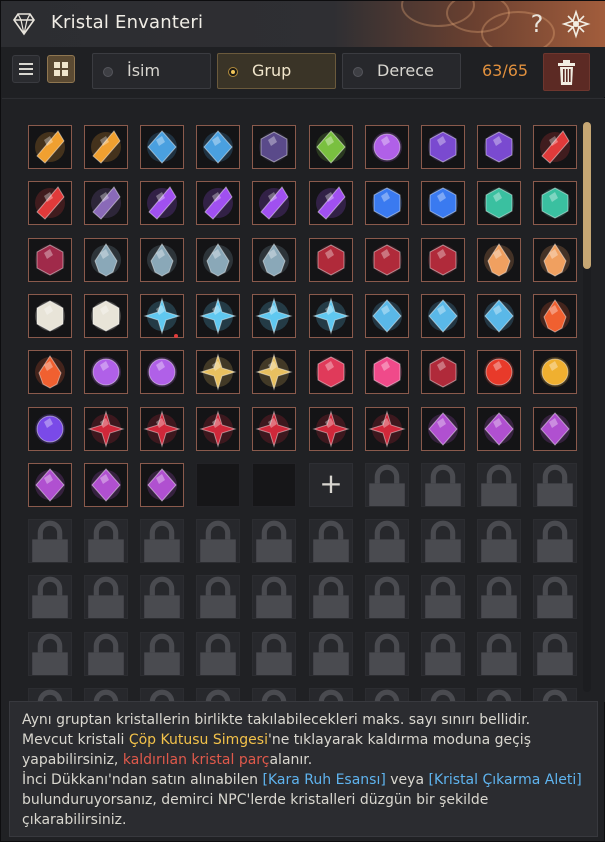 The width and height of the screenshot is (605, 842). I want to click on sort-by-grade-button: Derece, so click(401, 71).